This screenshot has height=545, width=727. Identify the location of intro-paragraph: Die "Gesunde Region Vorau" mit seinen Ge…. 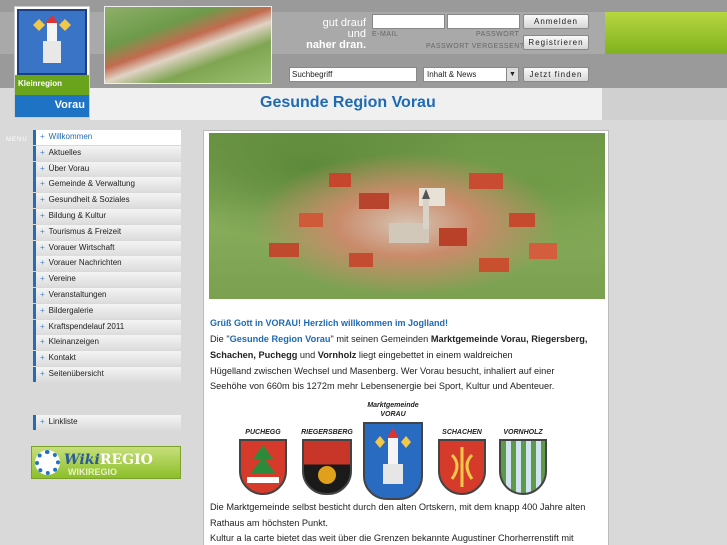
(399, 363).